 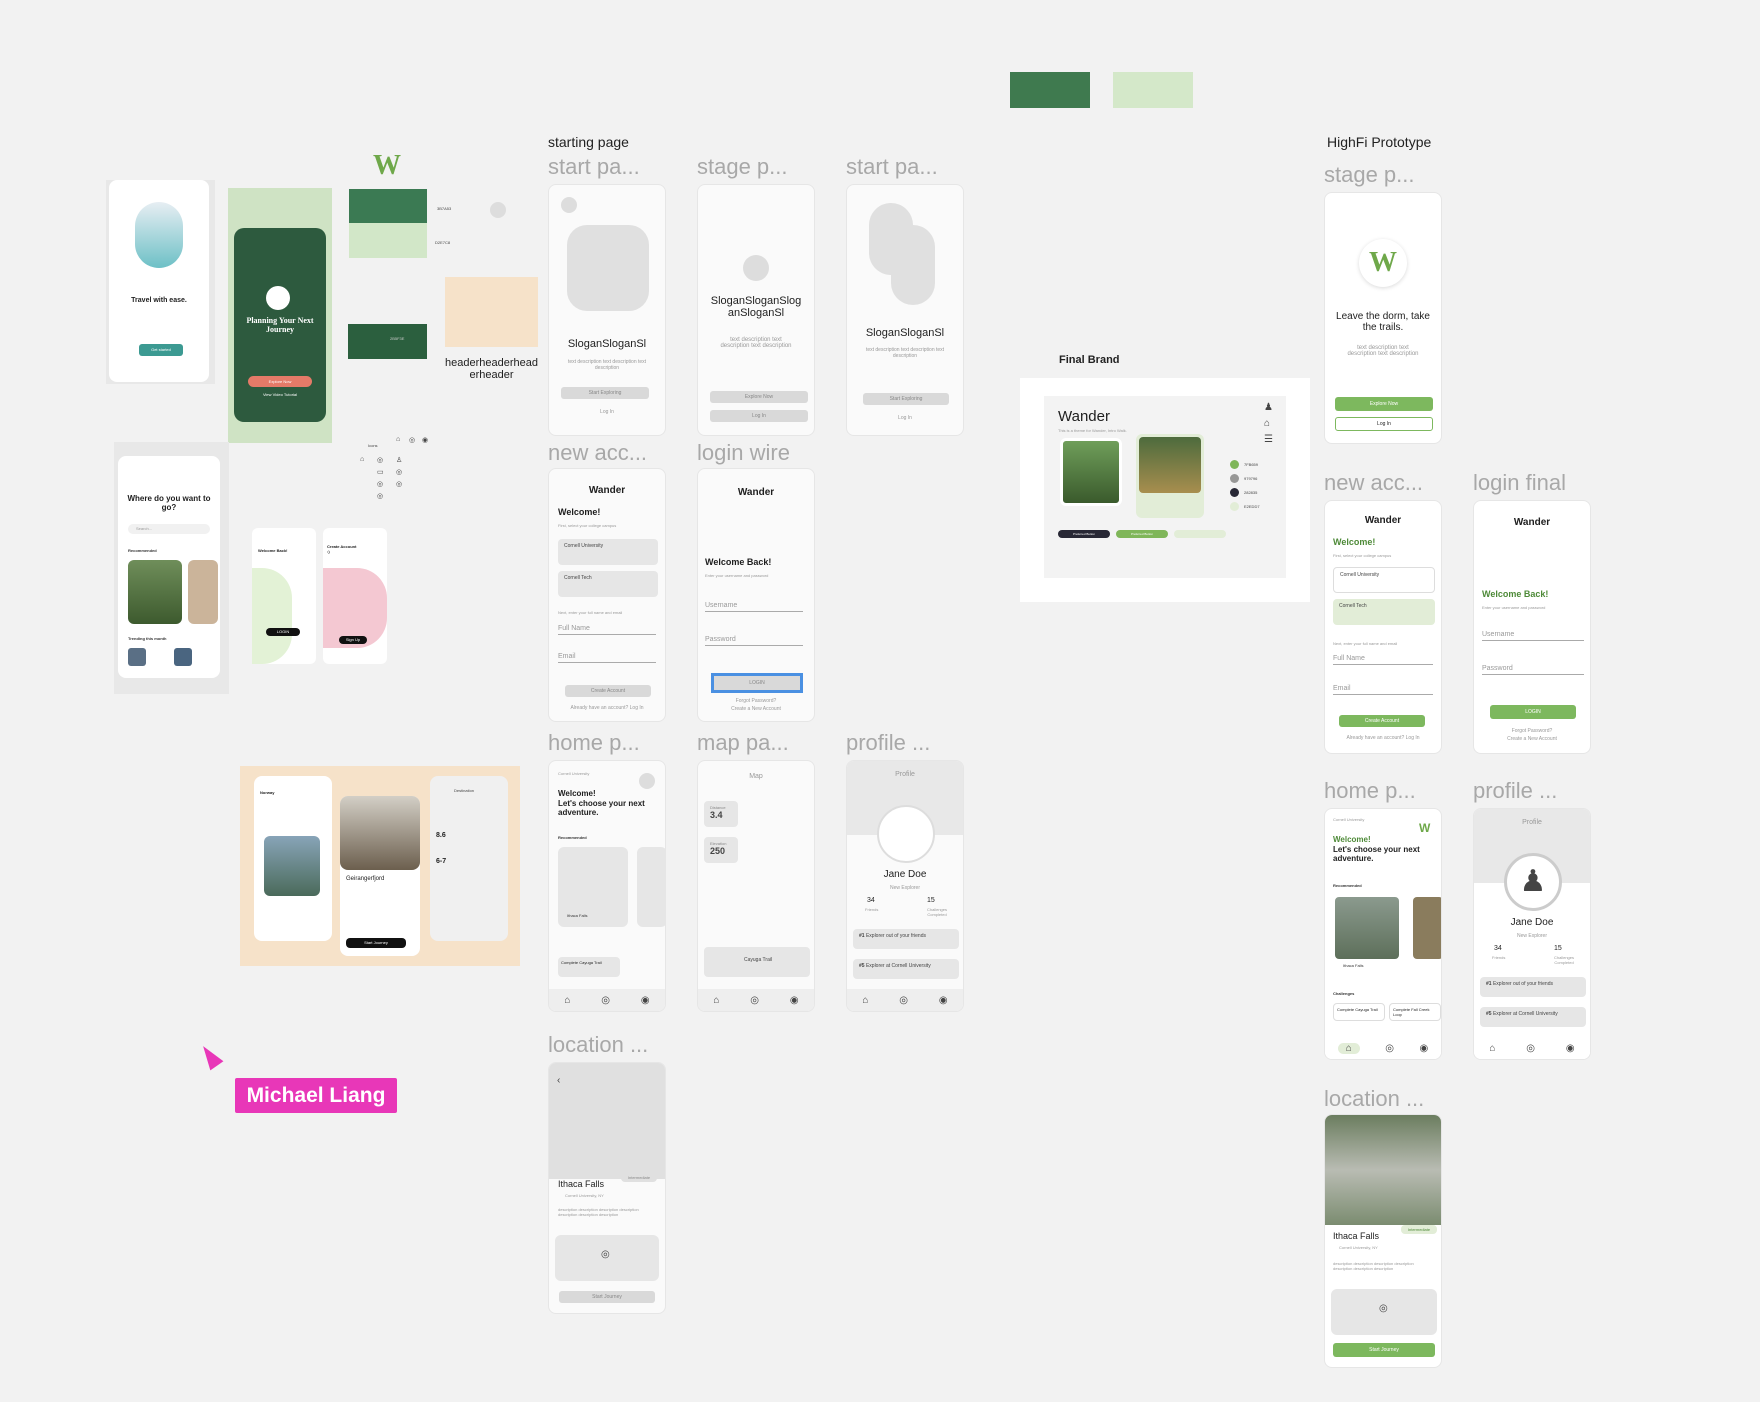 What do you see at coordinates (1423, 1048) in the screenshot?
I see `hf-profile-tab-icon: ◉` at bounding box center [1423, 1048].